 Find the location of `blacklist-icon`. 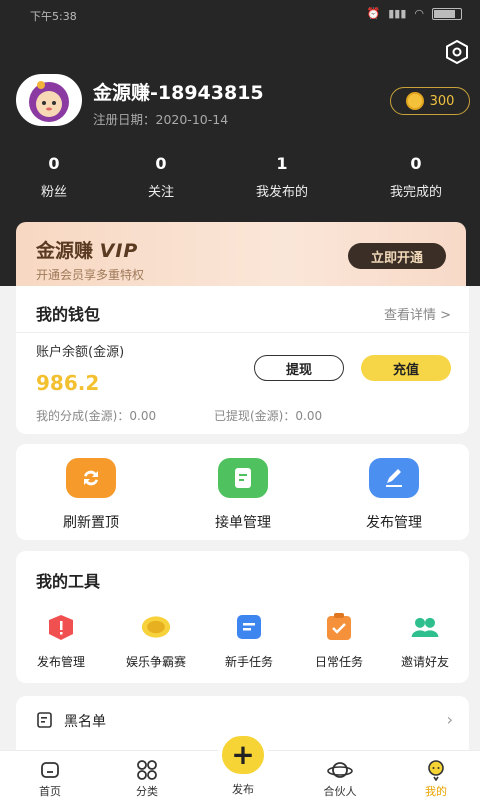

blacklist-icon is located at coordinates (45, 722).